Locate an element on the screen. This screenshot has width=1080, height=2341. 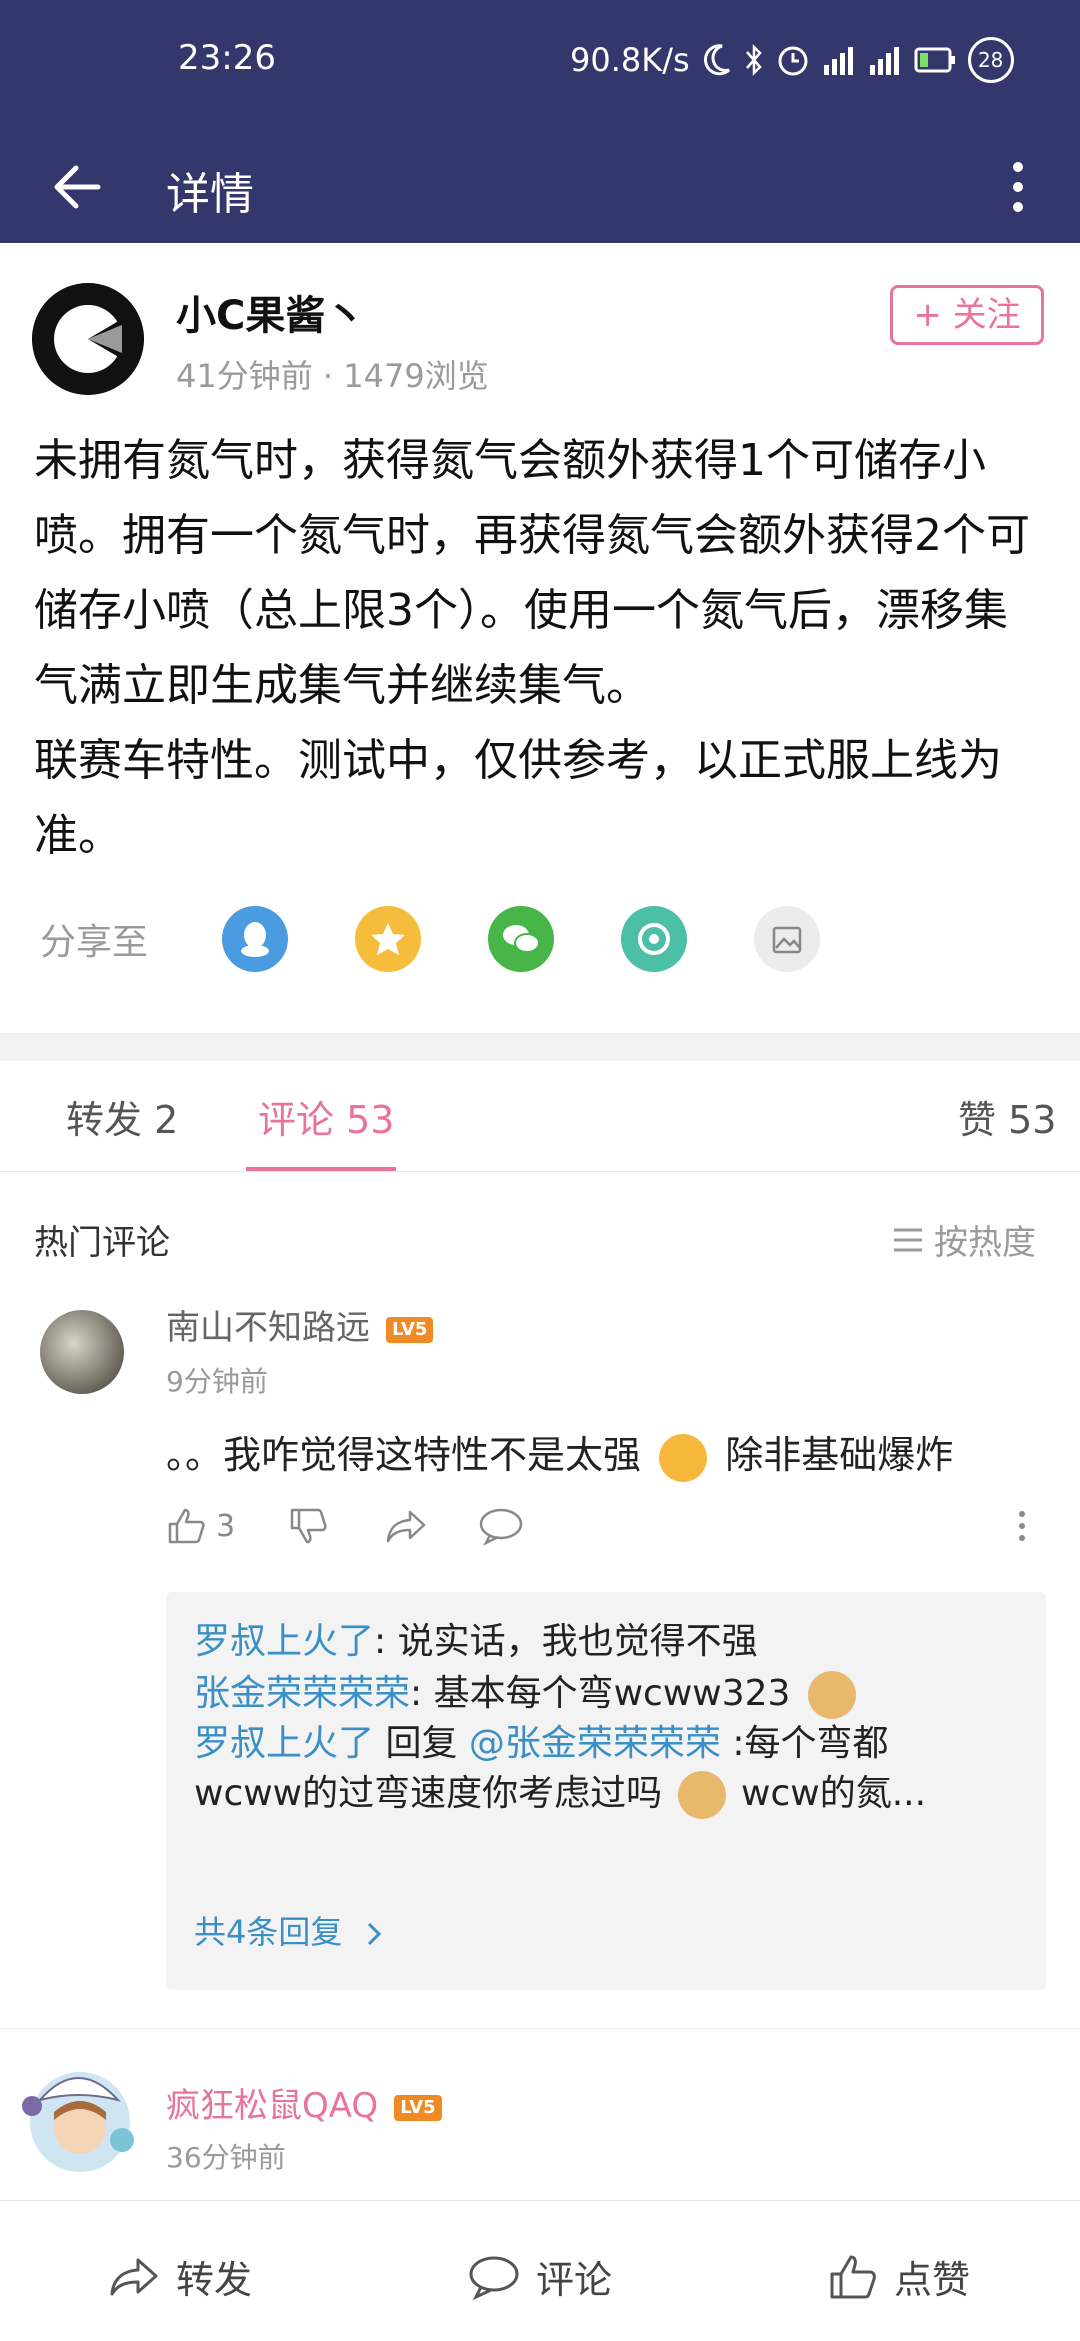
like-label: 点赞 is located at coordinates (932, 2280).